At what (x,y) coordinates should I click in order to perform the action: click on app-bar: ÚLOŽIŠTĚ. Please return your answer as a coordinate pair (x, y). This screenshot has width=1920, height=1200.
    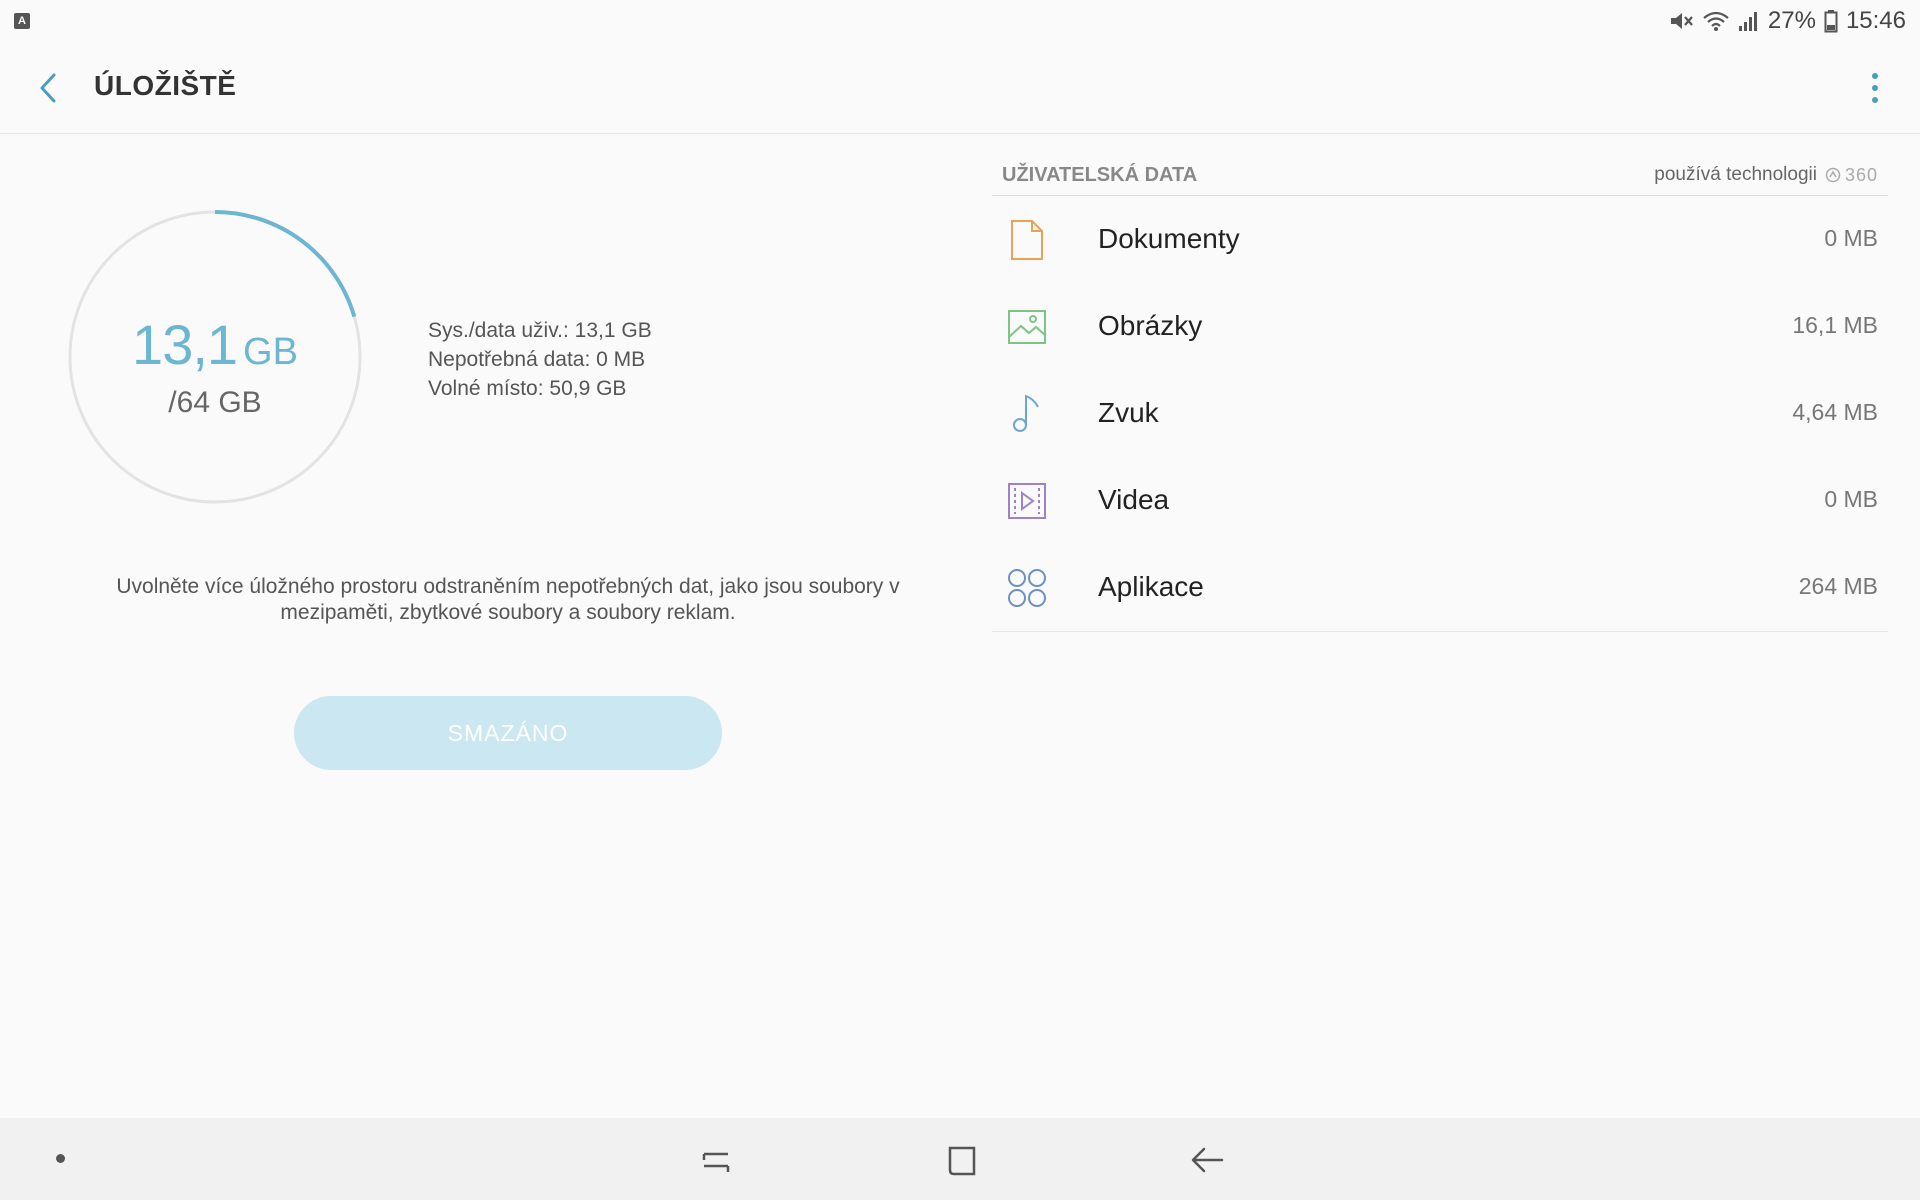
    Looking at the image, I should click on (960, 88).